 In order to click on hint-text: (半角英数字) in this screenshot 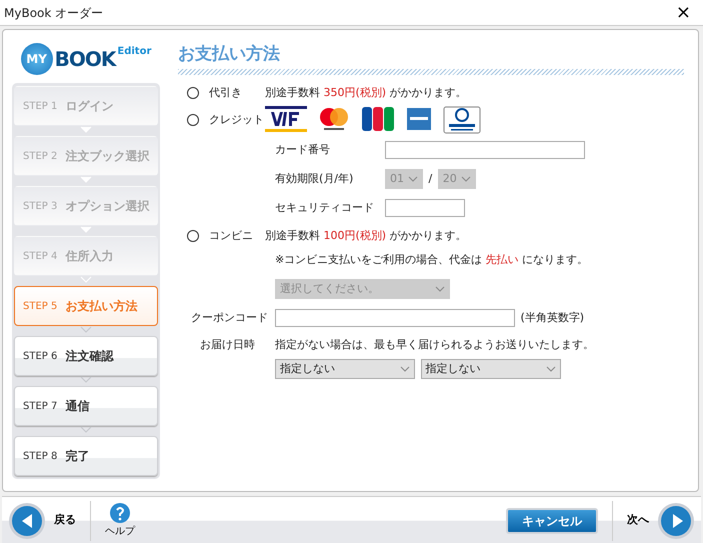, I will do `click(552, 318)`.